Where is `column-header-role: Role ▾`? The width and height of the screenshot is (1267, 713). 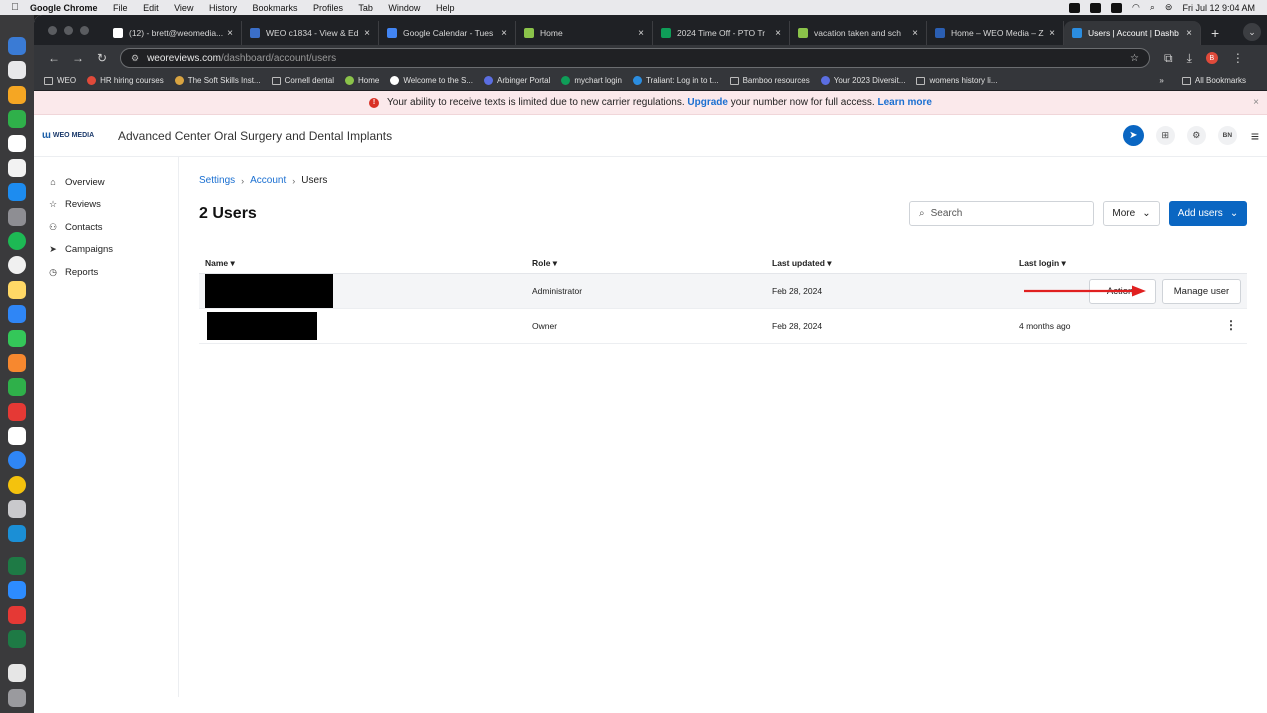 column-header-role: Role ▾ is located at coordinates (652, 263).